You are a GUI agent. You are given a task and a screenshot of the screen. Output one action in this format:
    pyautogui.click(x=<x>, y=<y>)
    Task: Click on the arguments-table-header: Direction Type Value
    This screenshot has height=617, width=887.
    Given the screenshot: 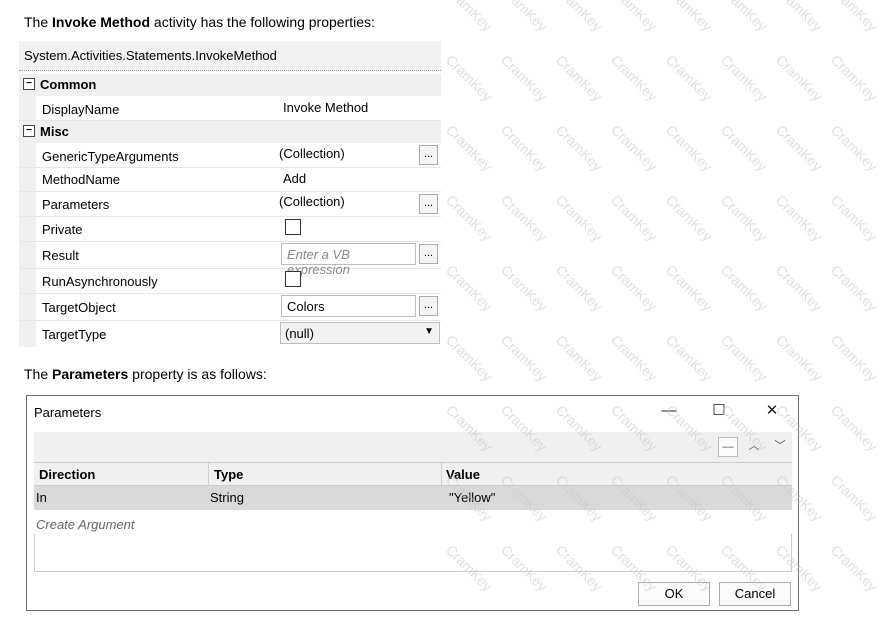 What is the action you would take?
    pyautogui.click(x=413, y=474)
    